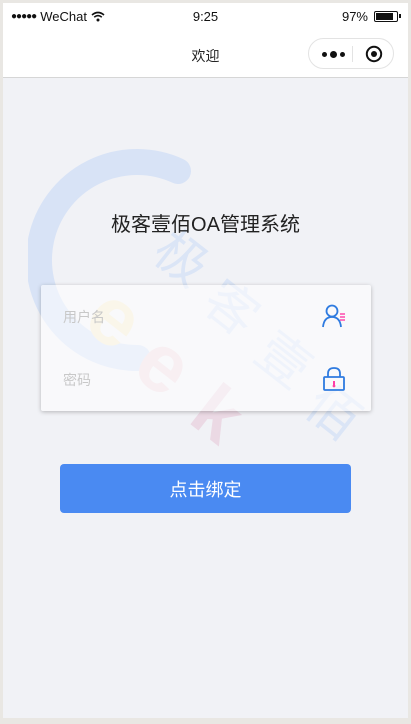  What do you see at coordinates (374, 54) in the screenshot?
I see `close-miniprogram-icon` at bounding box center [374, 54].